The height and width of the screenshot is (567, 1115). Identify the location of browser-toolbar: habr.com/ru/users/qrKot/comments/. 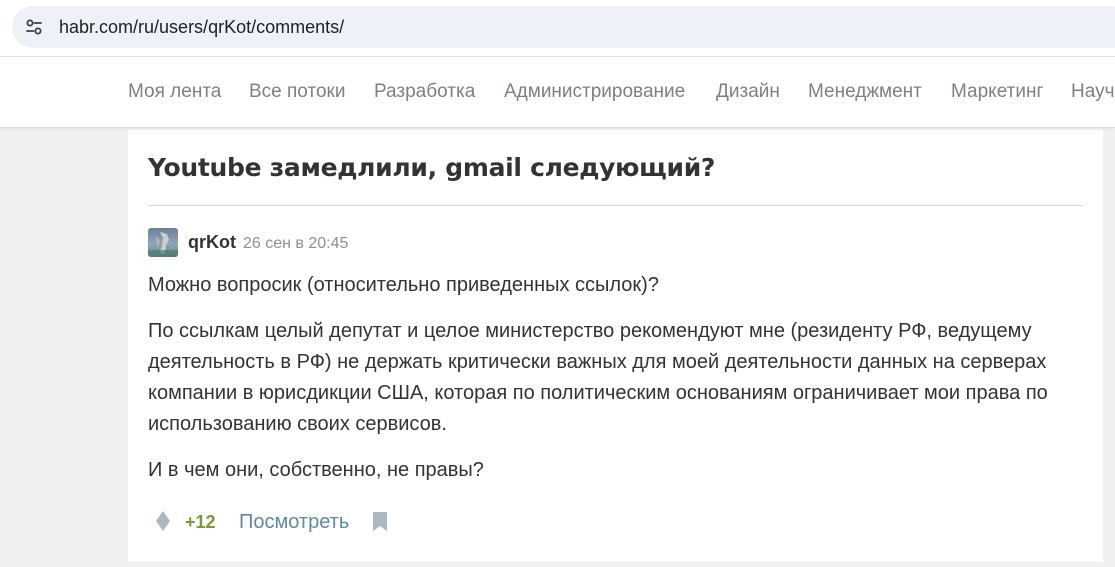
(557, 28).